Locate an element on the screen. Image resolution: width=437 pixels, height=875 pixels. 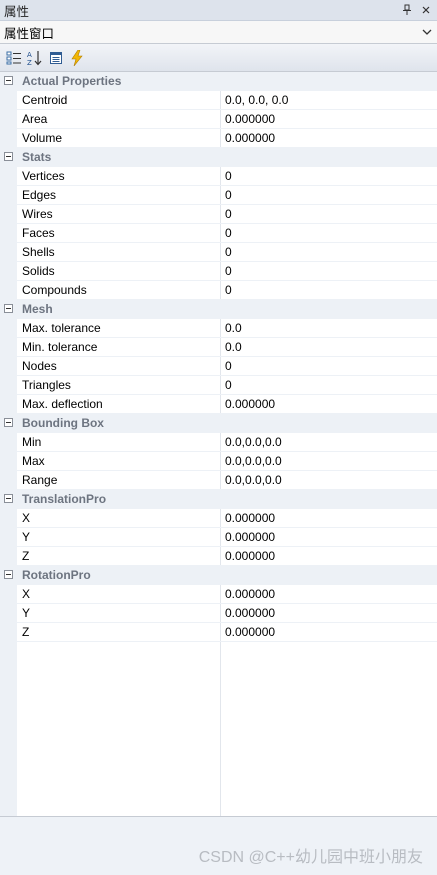
property-name: Y is located at coordinates (26, 613).